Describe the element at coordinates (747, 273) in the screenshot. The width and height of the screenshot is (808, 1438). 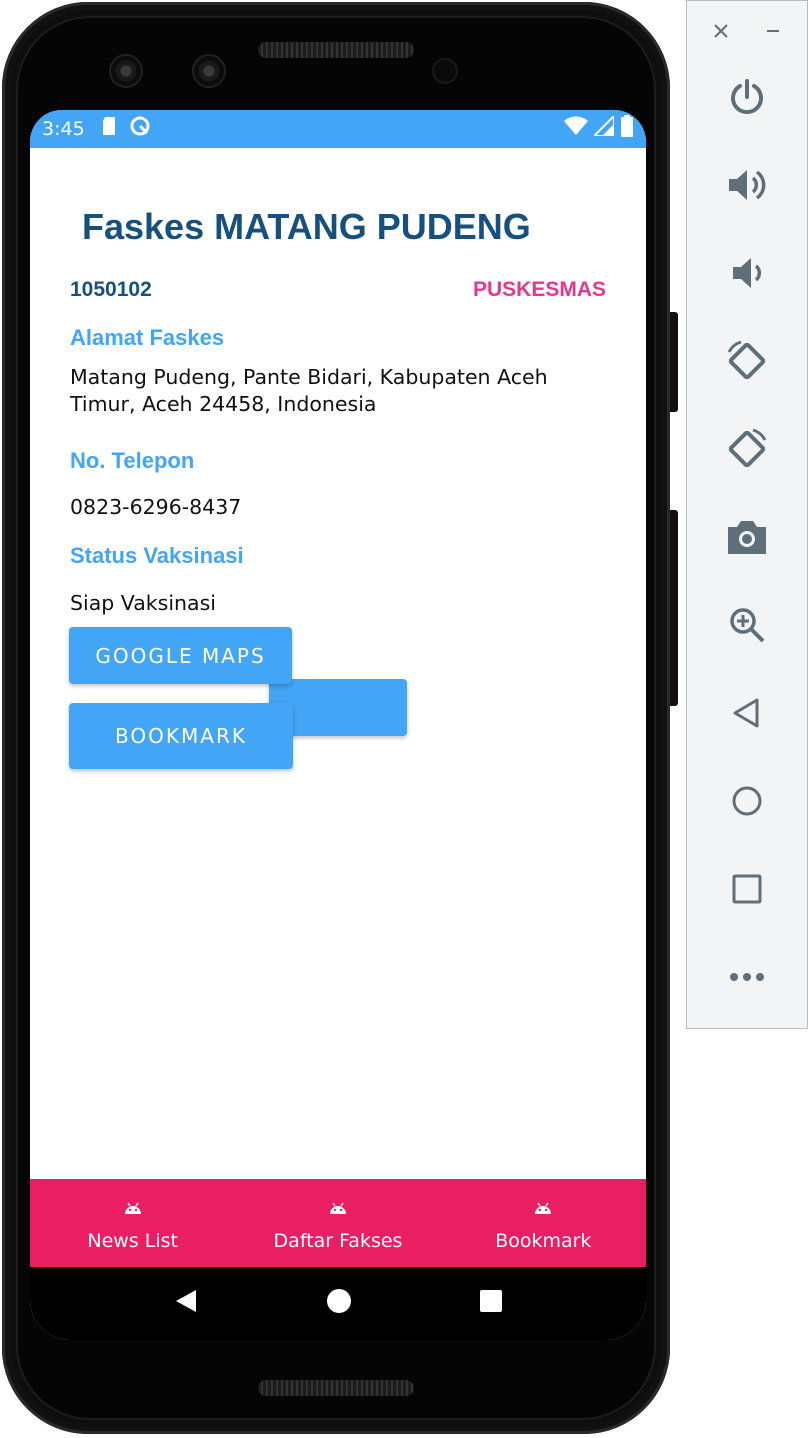
I see `volume-down-icon` at that location.